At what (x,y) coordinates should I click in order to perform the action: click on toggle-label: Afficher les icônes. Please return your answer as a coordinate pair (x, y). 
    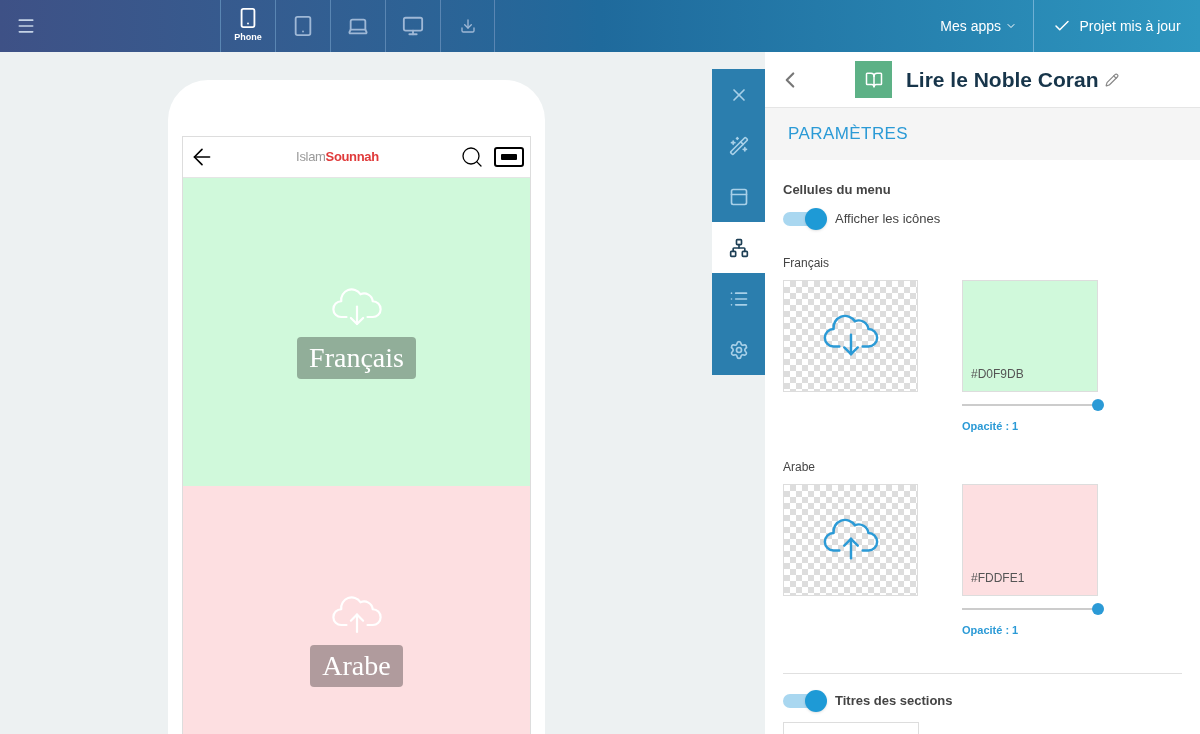
    Looking at the image, I should click on (888, 218).